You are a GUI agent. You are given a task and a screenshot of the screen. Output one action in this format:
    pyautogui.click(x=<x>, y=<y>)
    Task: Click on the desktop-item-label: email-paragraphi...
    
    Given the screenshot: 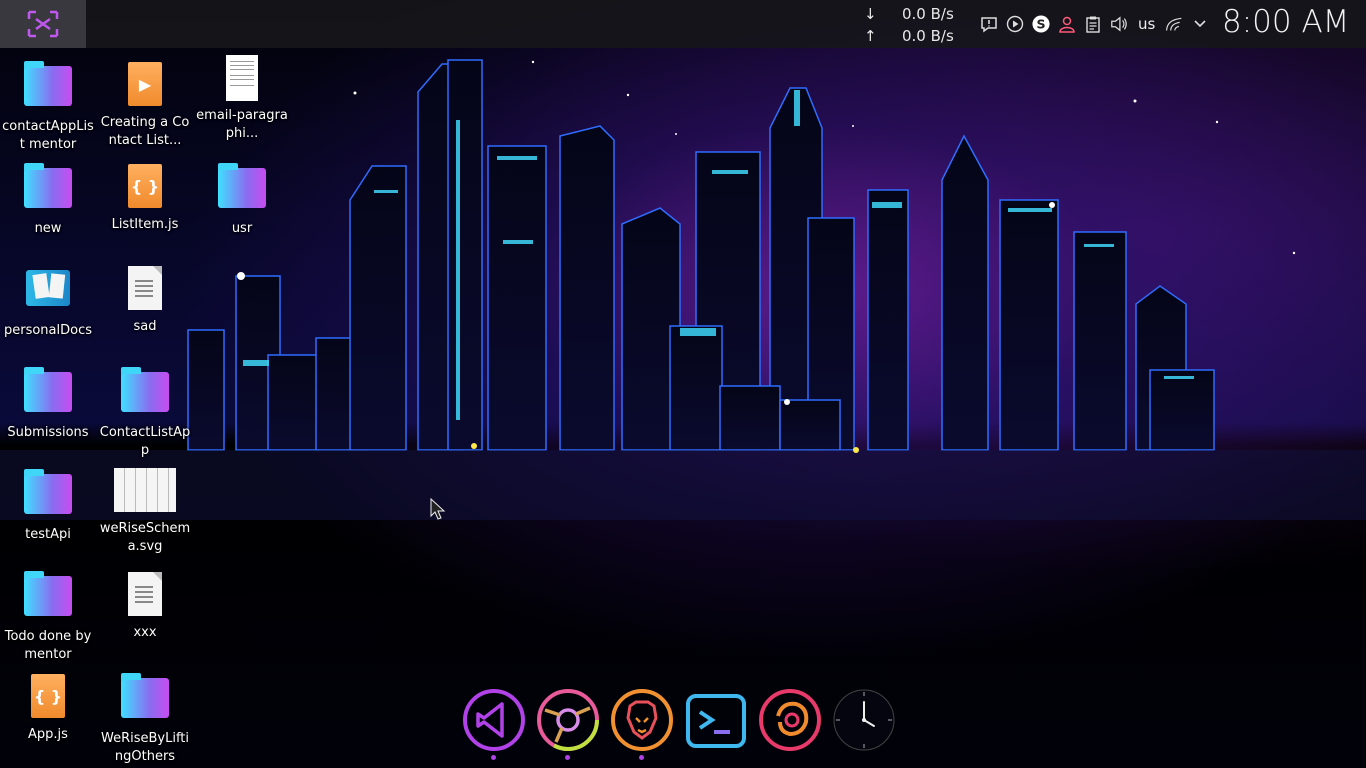 What is the action you would take?
    pyautogui.click(x=242, y=124)
    